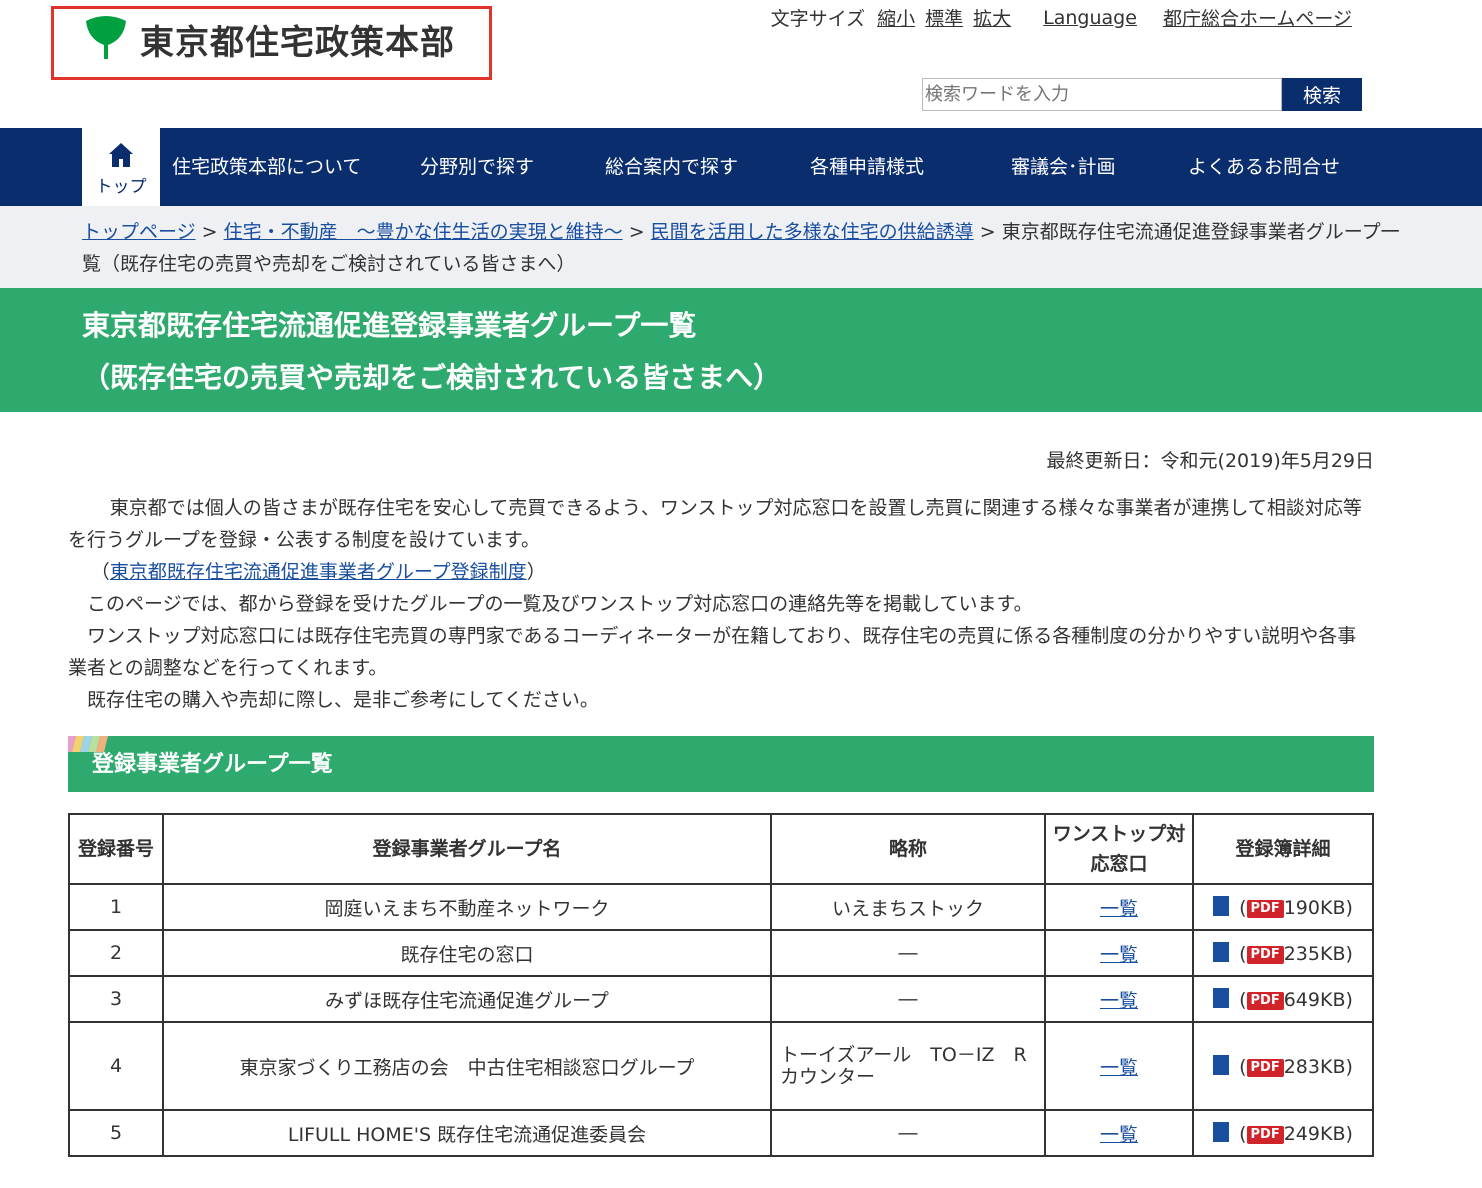  I want to click on table-row: 3 みずほ既存住宅流通促進グループ ― 一覧 (PDF 649KB), so click(721, 999).